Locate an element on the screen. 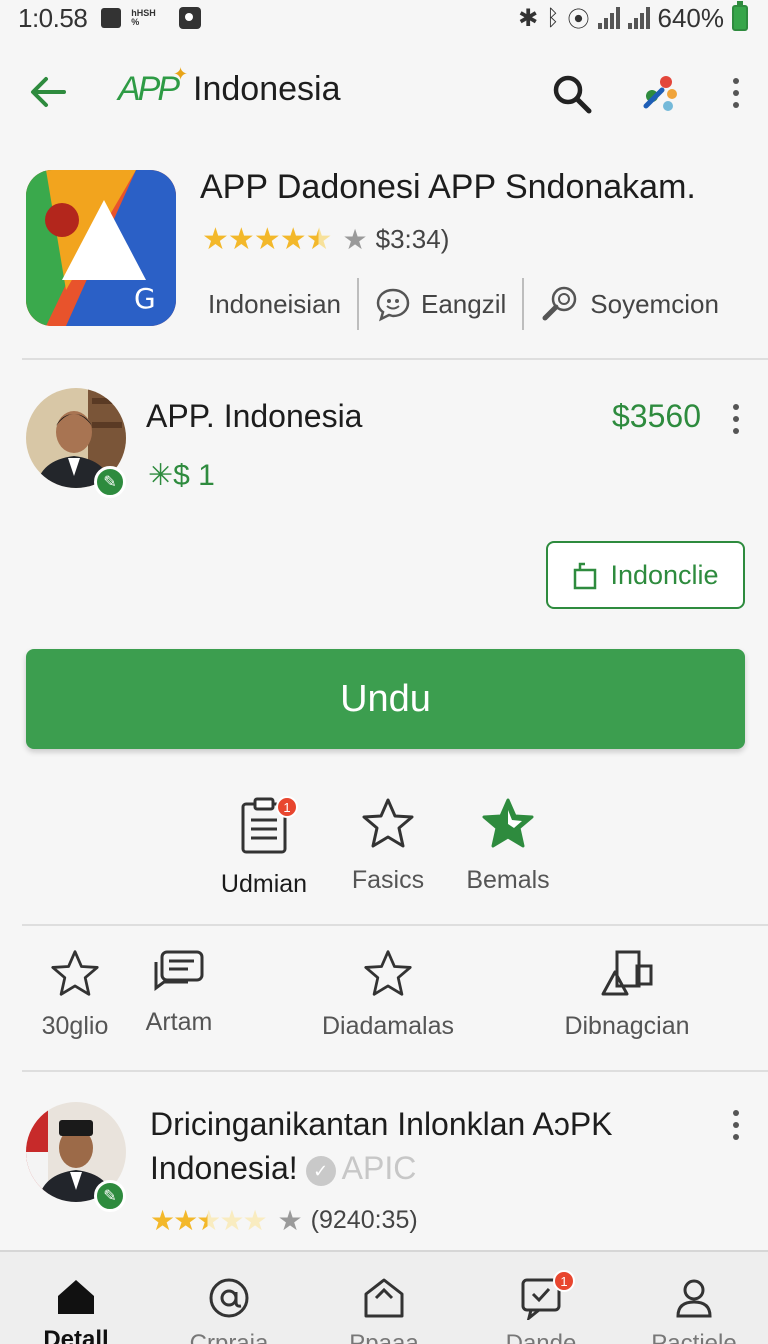  review-title-faded: APIC is located at coordinates (379, 1168).